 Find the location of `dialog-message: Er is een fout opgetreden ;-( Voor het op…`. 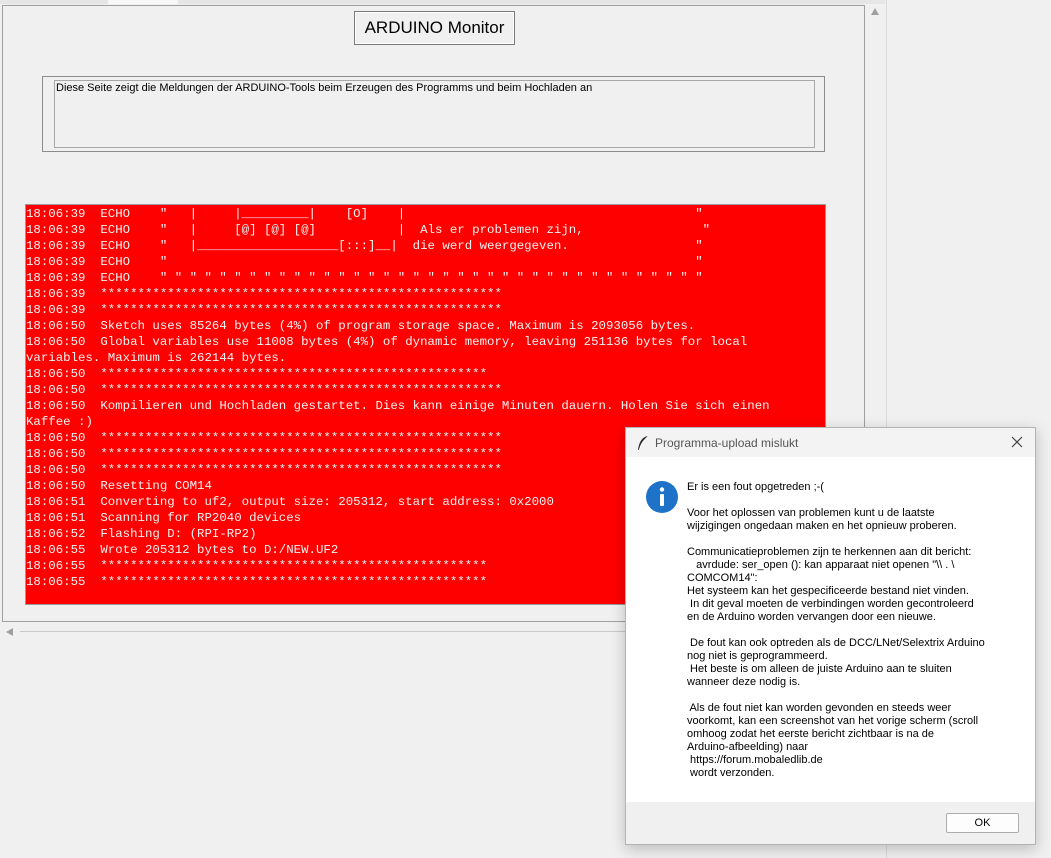

dialog-message: Er is een fout opgetreden ;-( Voor het op… is located at coordinates (857, 630).